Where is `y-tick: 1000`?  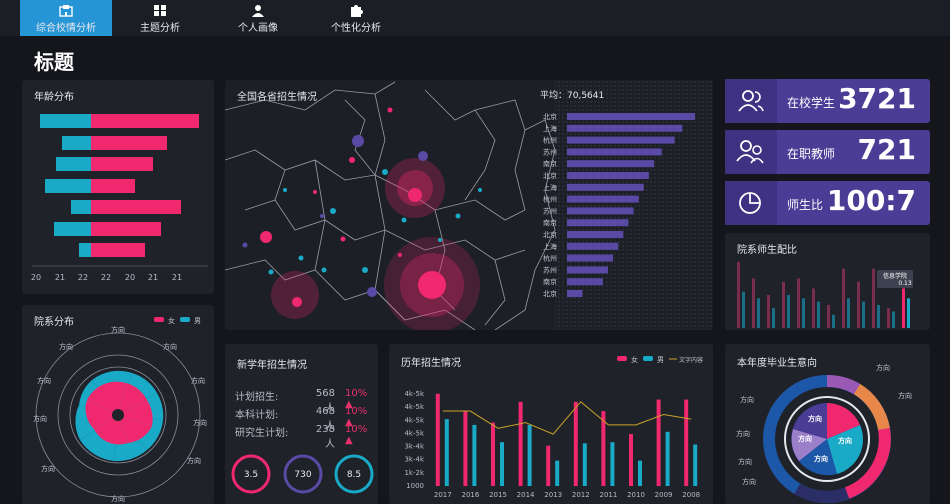 y-tick: 1000 is located at coordinates (415, 486).